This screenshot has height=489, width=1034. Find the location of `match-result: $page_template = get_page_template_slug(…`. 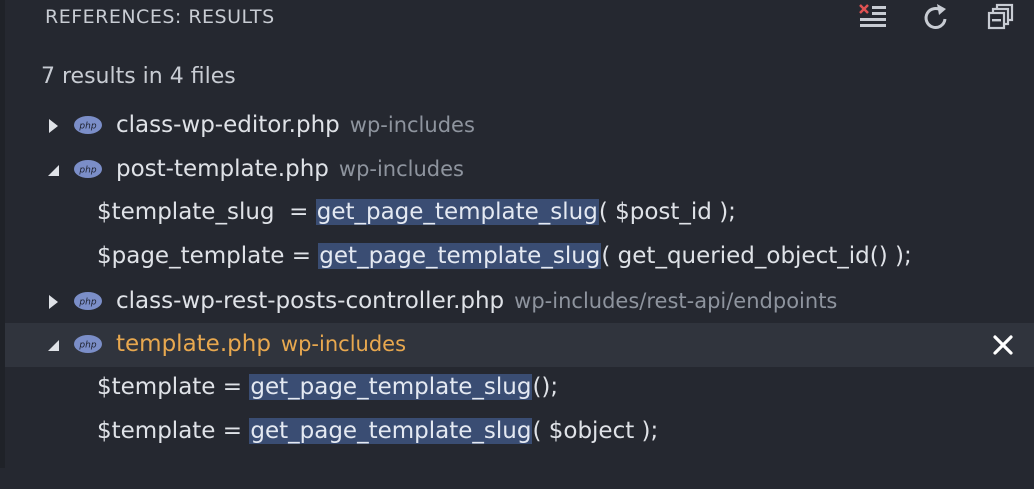

match-result: $page_template = get_page_template_slug(… is located at coordinates (562, 258).